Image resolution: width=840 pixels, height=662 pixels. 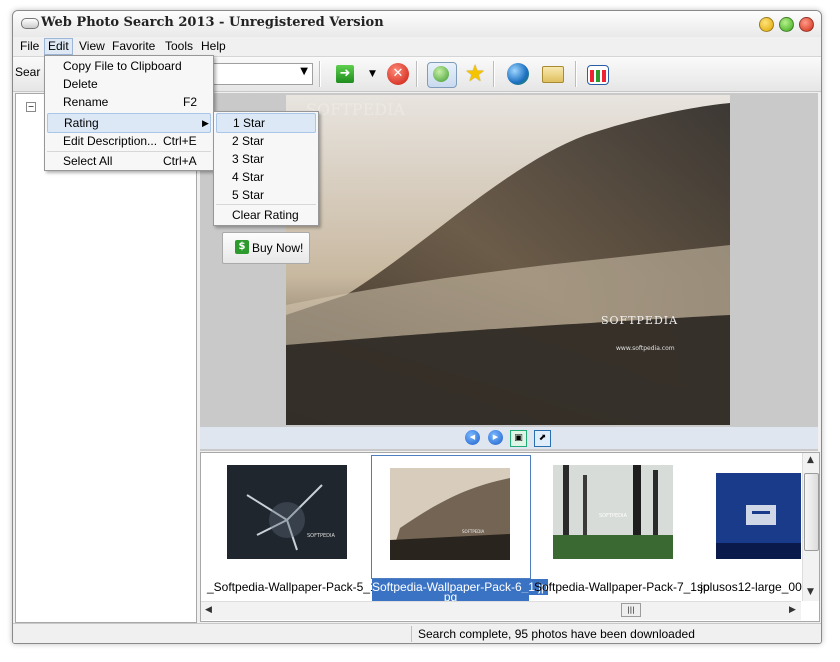 I want to click on collapse-icon: −, so click(x=31, y=107).